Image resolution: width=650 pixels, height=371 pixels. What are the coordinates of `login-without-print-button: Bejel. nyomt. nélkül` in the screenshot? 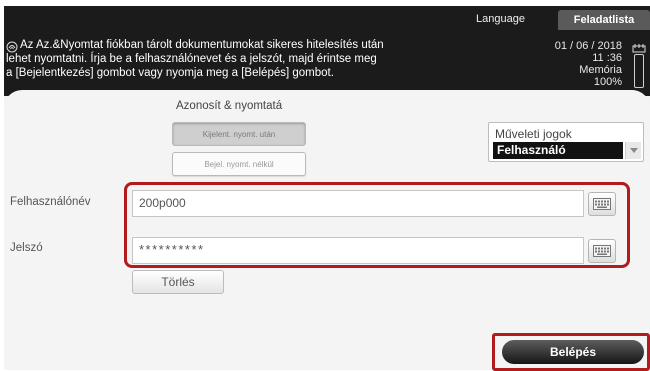 It's located at (239, 164).